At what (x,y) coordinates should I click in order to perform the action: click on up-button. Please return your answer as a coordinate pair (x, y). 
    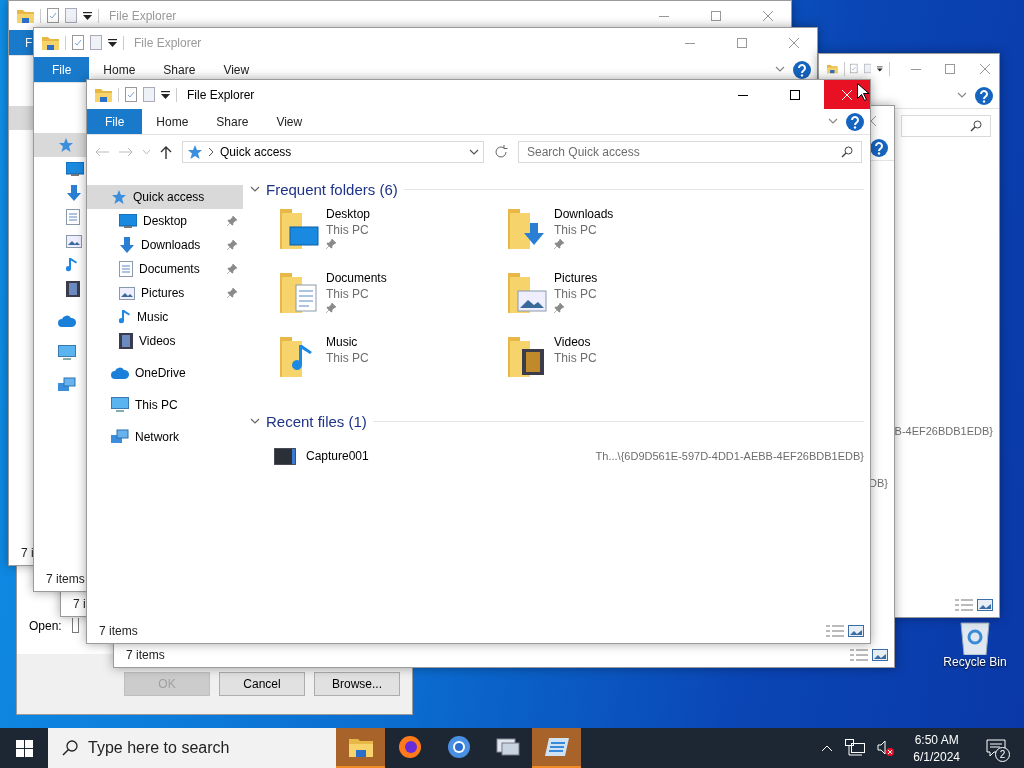
    Looking at the image, I should click on (166, 152).